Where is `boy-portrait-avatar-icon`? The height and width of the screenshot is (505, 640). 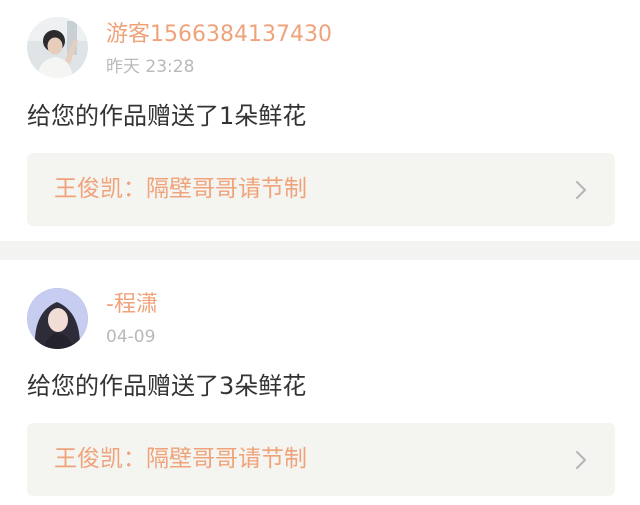 boy-portrait-avatar-icon is located at coordinates (57, 47).